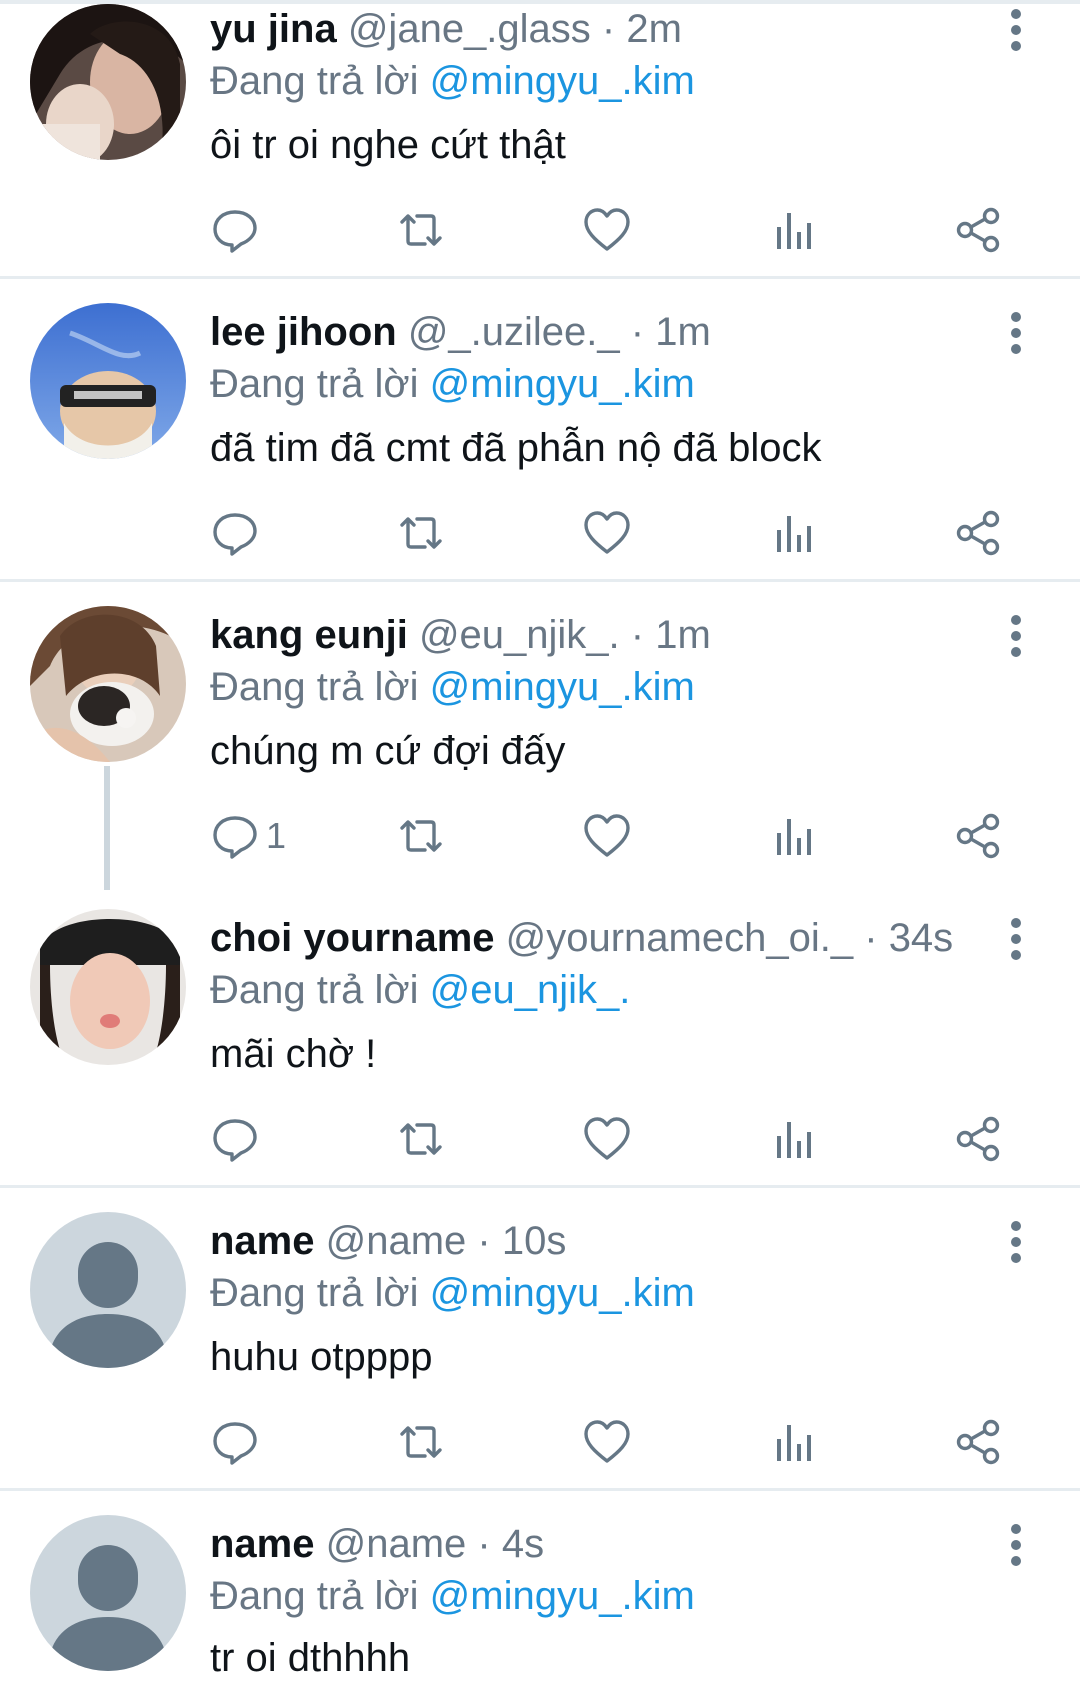 The height and width of the screenshot is (1683, 1080). Describe the element at coordinates (921, 938) in the screenshot. I see `timestamp: 34s` at that location.